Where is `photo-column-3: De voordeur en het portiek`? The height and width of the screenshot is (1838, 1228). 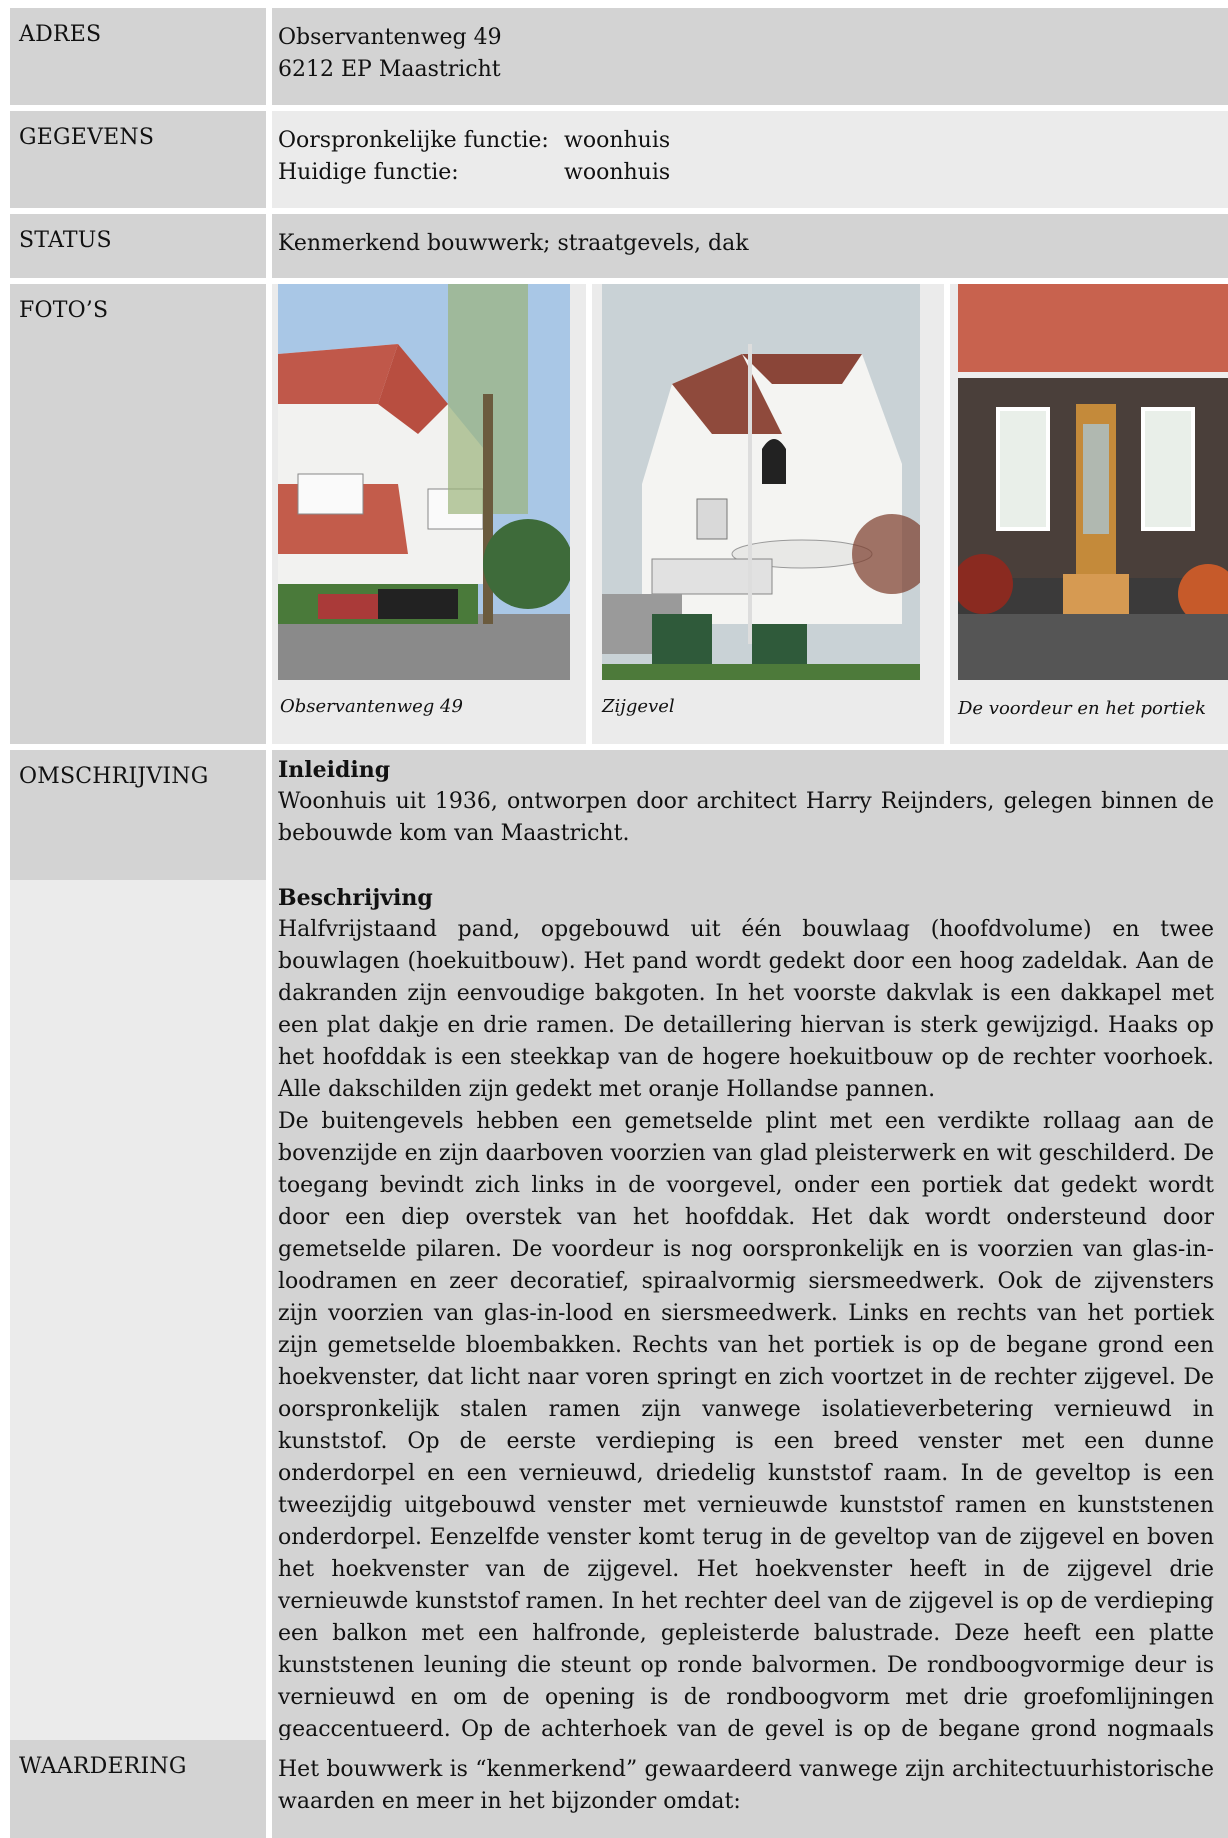 photo-column-3: De voordeur en het portiek is located at coordinates (1089, 514).